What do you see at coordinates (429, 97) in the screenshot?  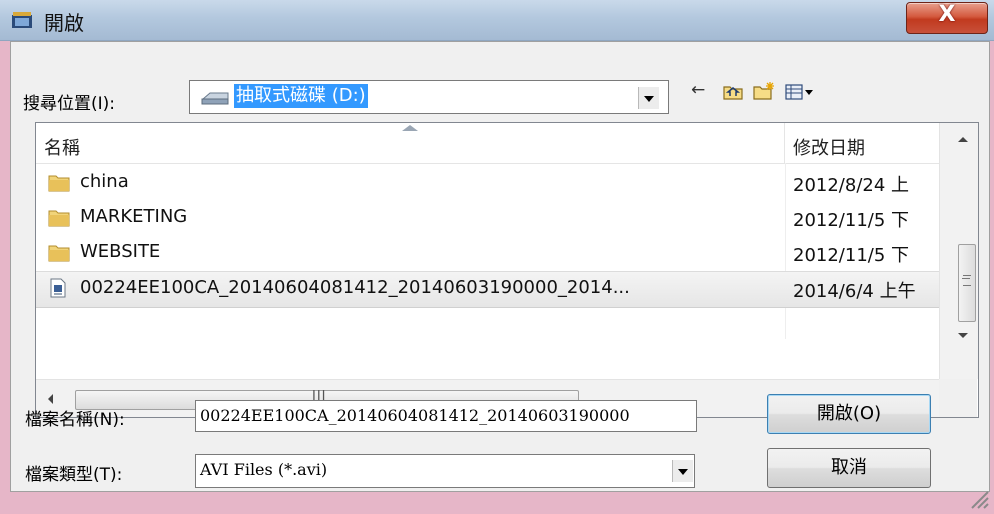 I see `look-in-dropdown: 抽取式磁碟 (D:)` at bounding box center [429, 97].